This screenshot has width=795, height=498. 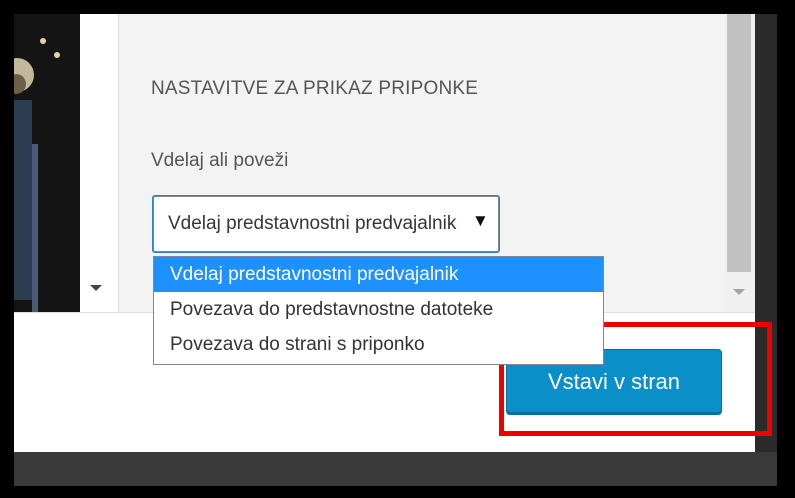 What do you see at coordinates (47, 163) in the screenshot?
I see `attachment-thumbnail` at bounding box center [47, 163].